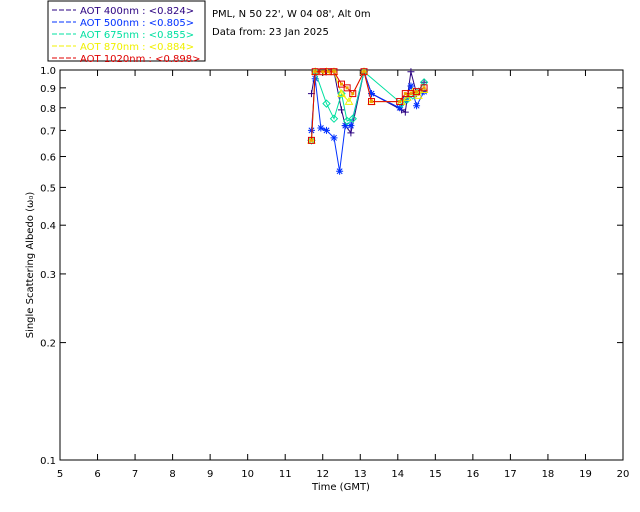  What do you see at coordinates (135, 474) in the screenshot?
I see `x-tick-label: 7` at bounding box center [135, 474].